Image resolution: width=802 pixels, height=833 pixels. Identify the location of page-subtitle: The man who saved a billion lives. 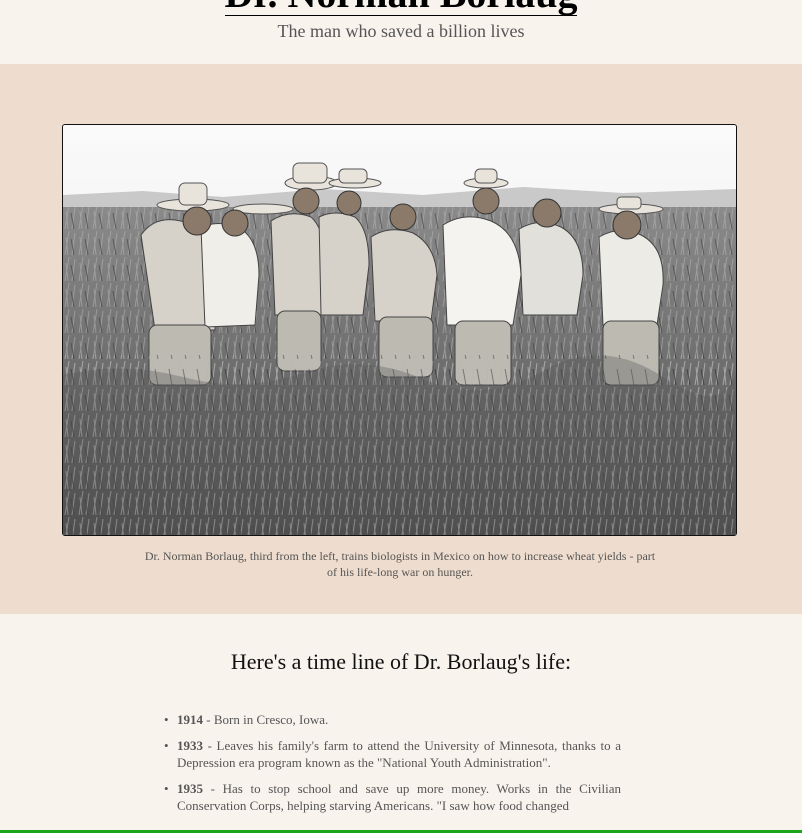
(401, 31).